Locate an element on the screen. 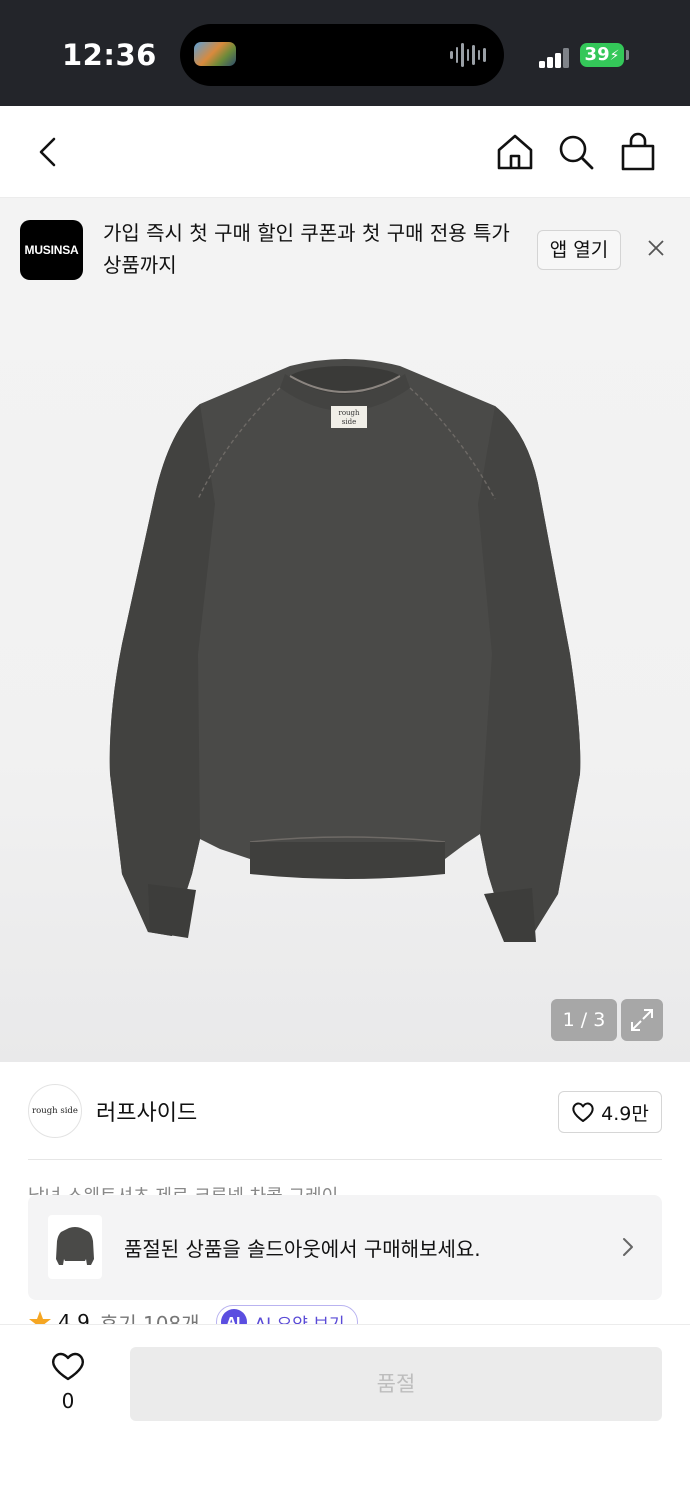 This screenshot has width=690, height=1500. dynamic-island is located at coordinates (342, 55).